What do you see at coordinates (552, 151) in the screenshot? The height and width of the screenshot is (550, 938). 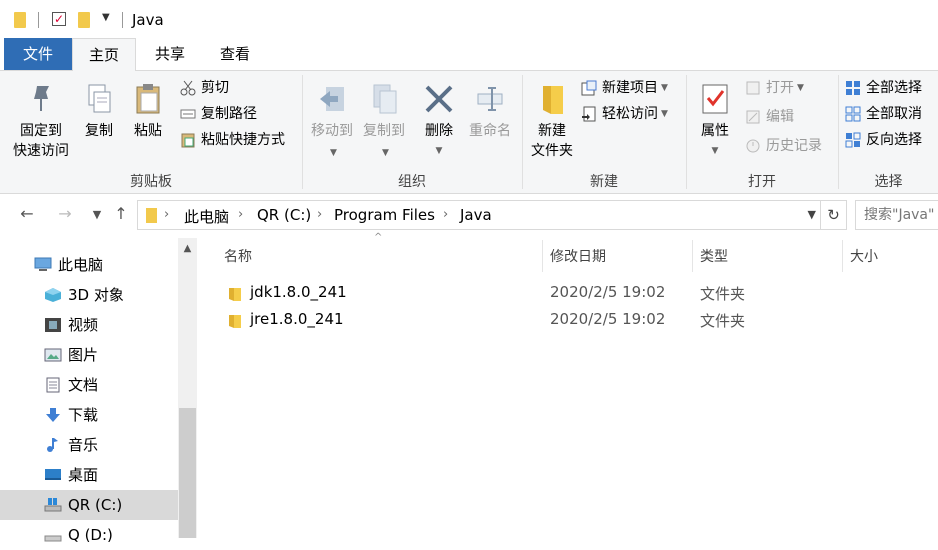 I see `new-folder-label-2: 文件夹` at bounding box center [552, 151].